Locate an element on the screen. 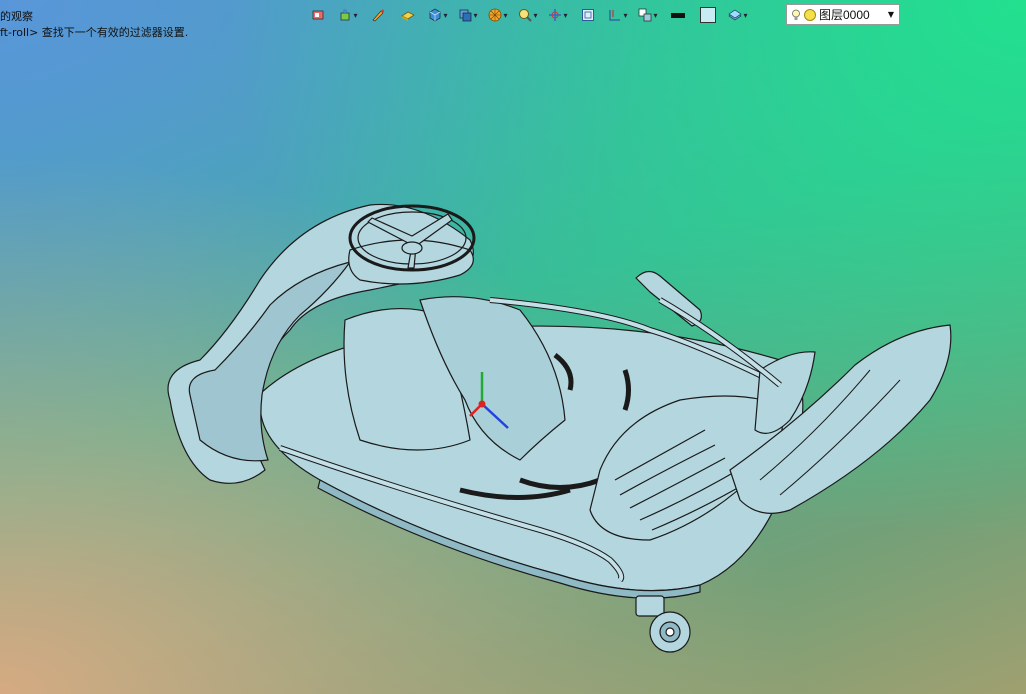 This screenshot has height=694, width=1026. steering-hub is located at coordinates (412, 248).